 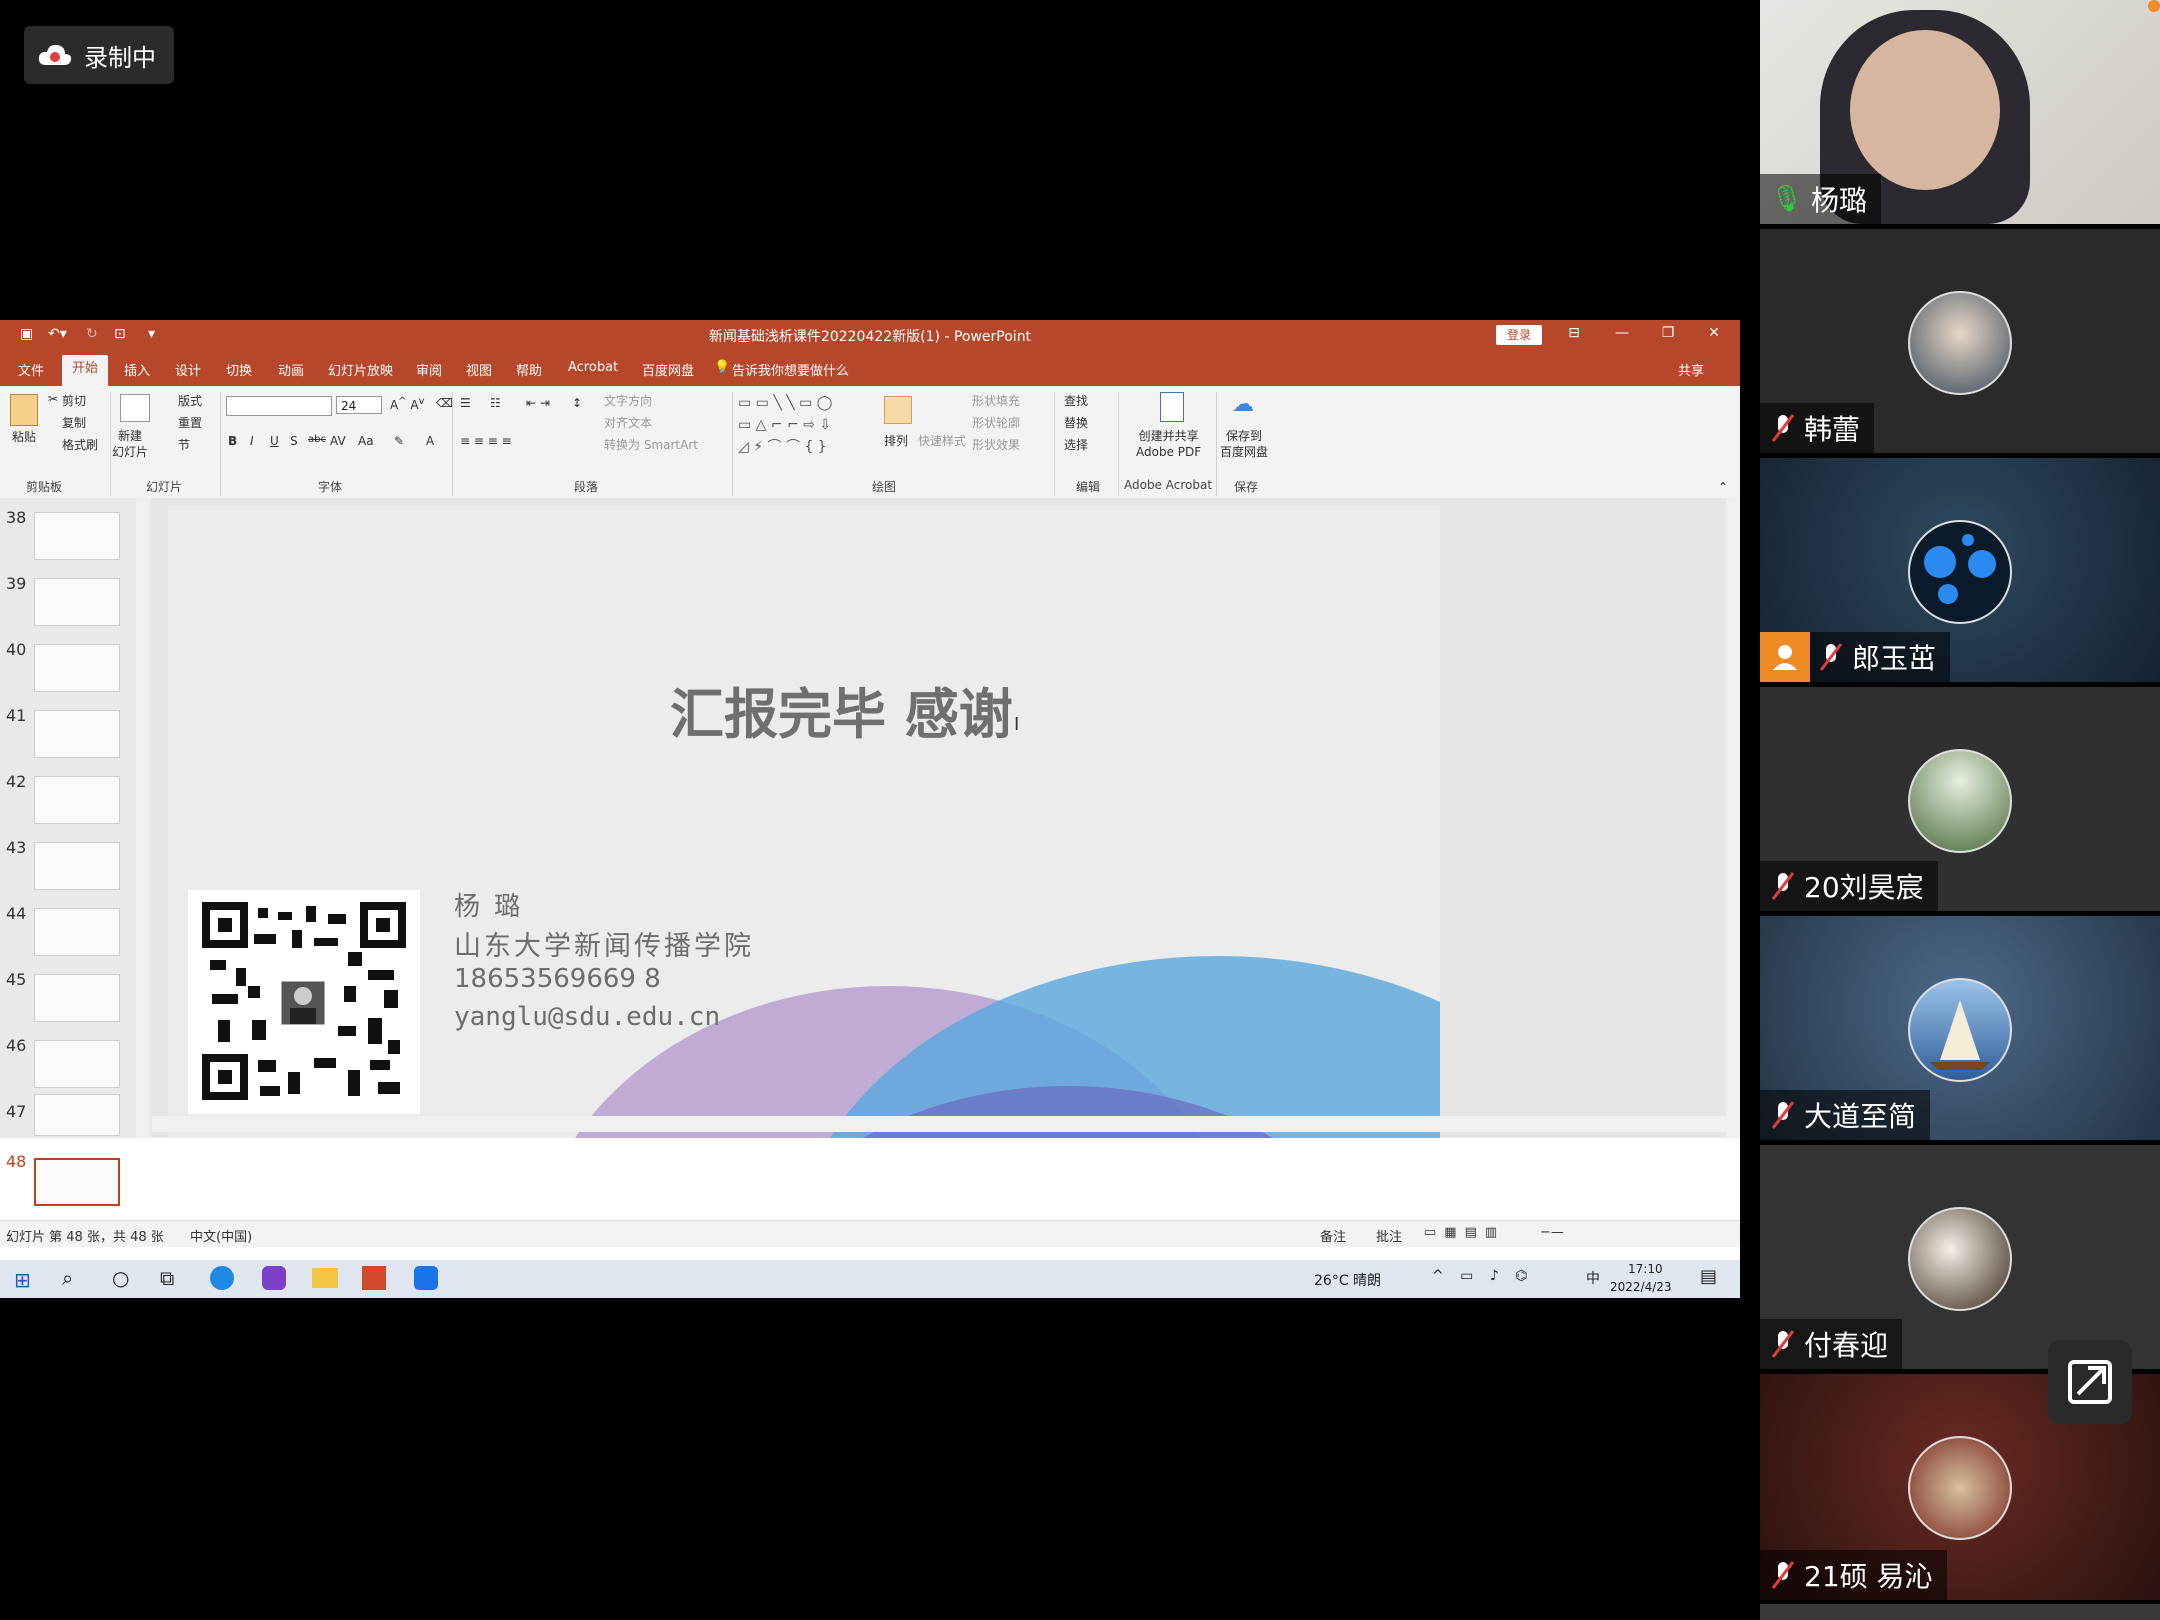 I want to click on participant-tile: 郎玉茁, so click(x=1960, y=570).